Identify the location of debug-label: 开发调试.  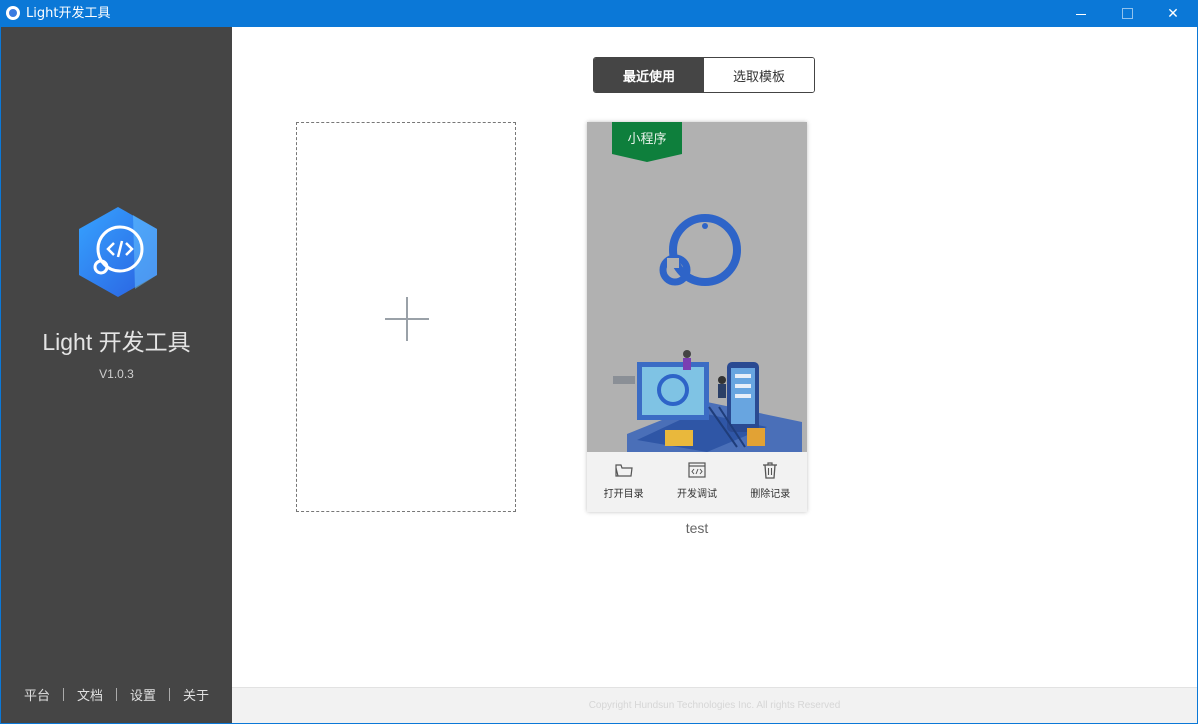
(696, 494).